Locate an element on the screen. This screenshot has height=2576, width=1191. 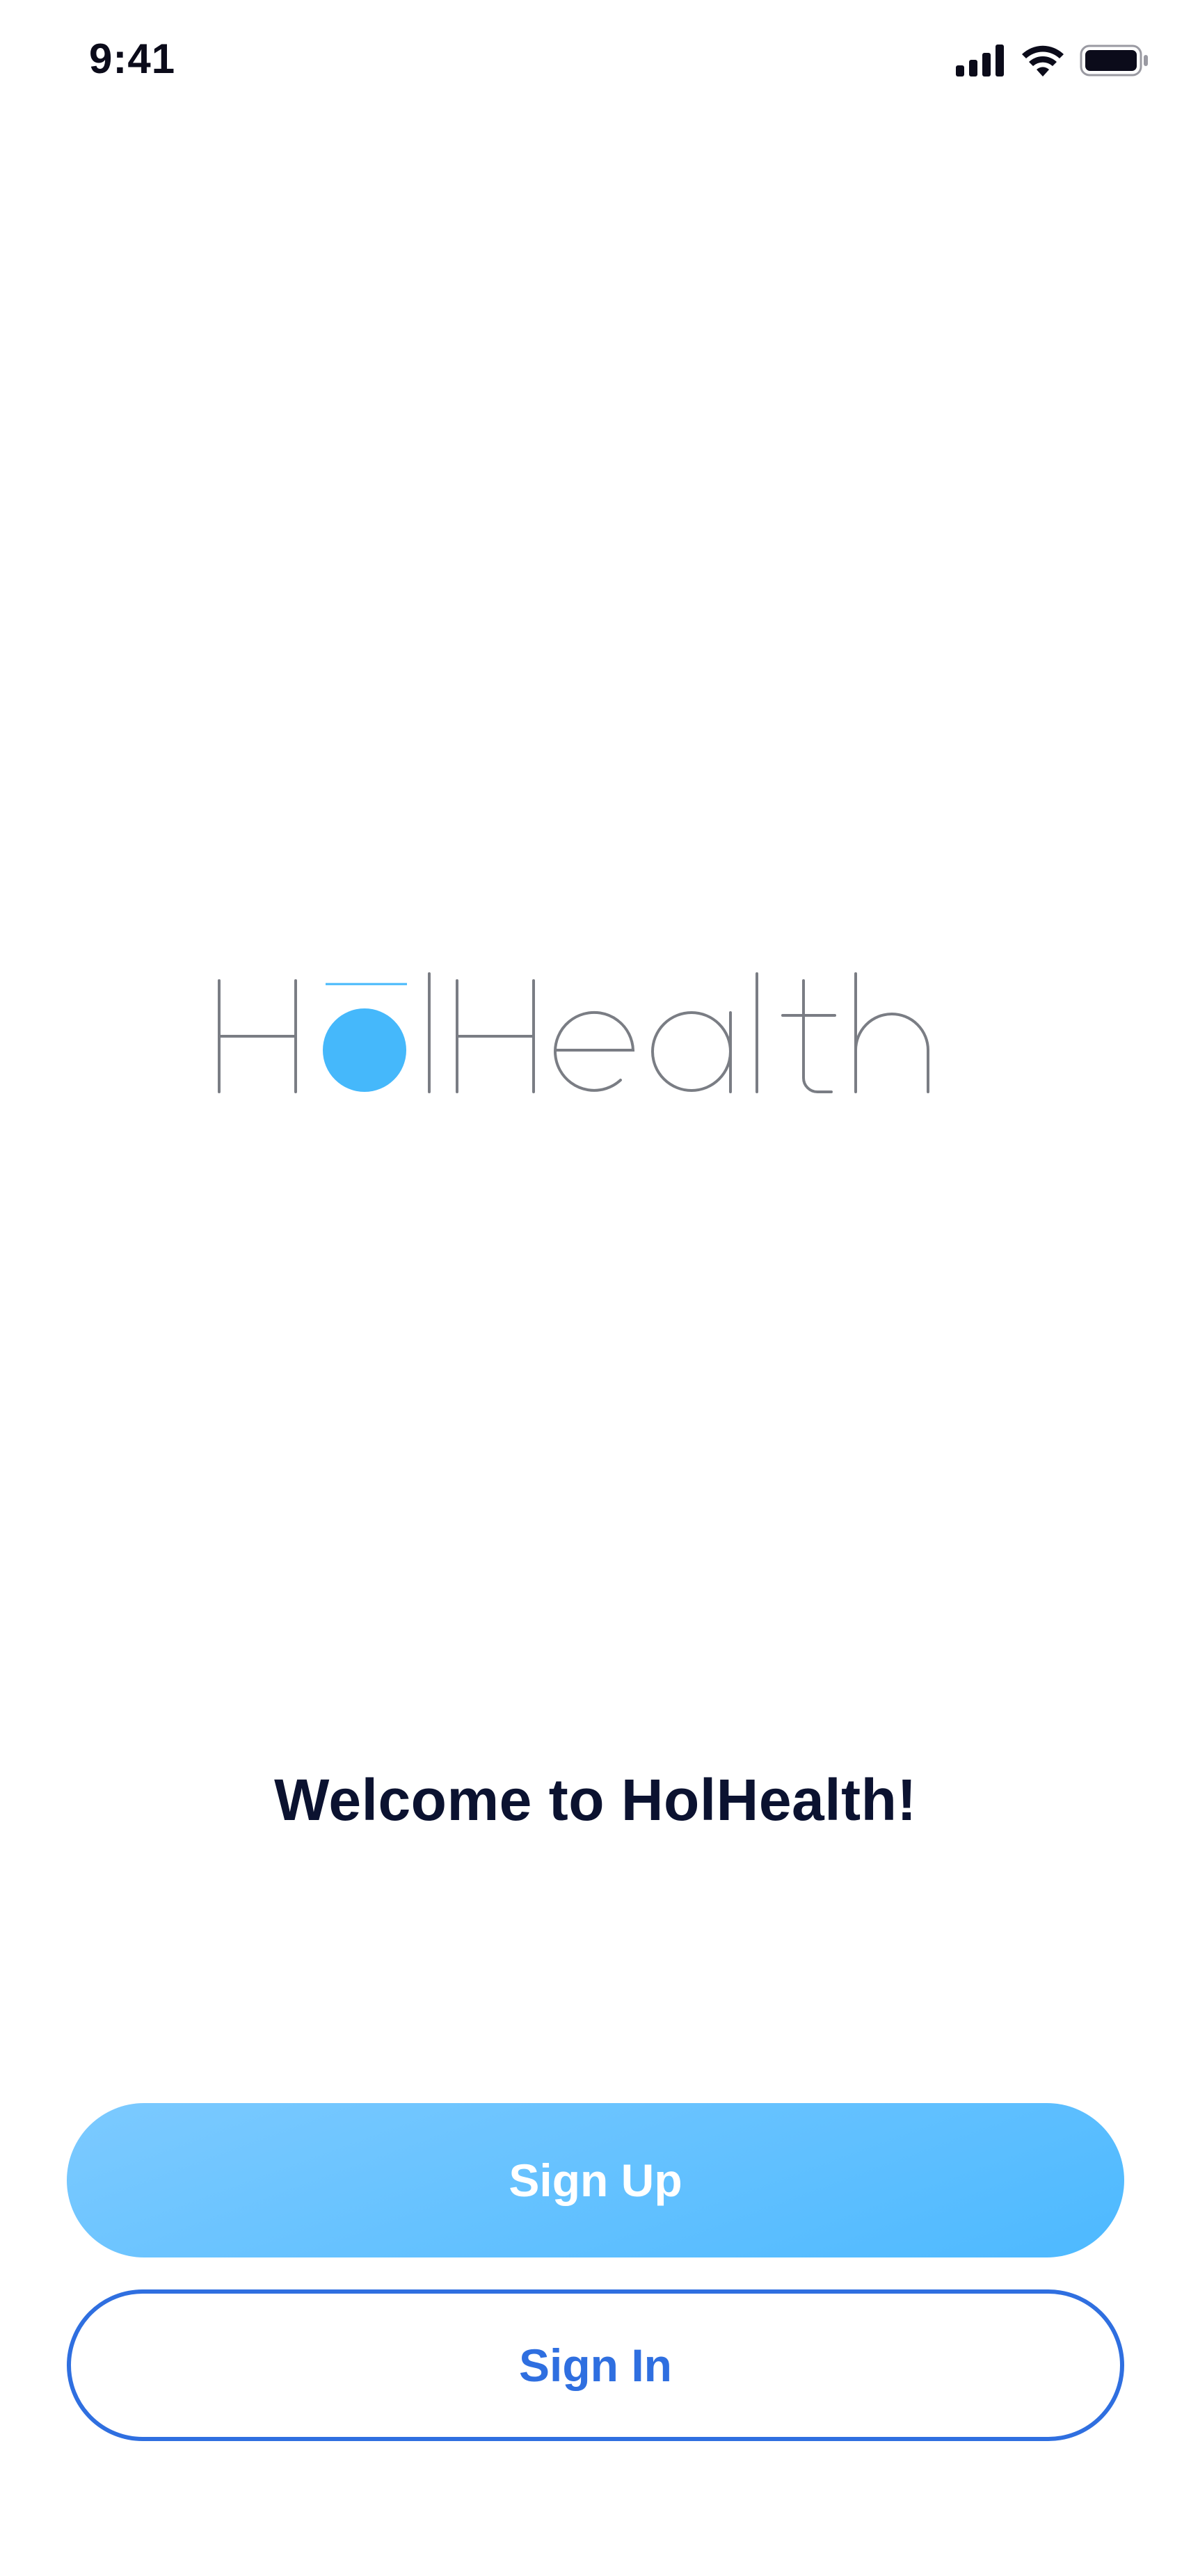
sign-up-label: Sign Up is located at coordinates (595, 2180).